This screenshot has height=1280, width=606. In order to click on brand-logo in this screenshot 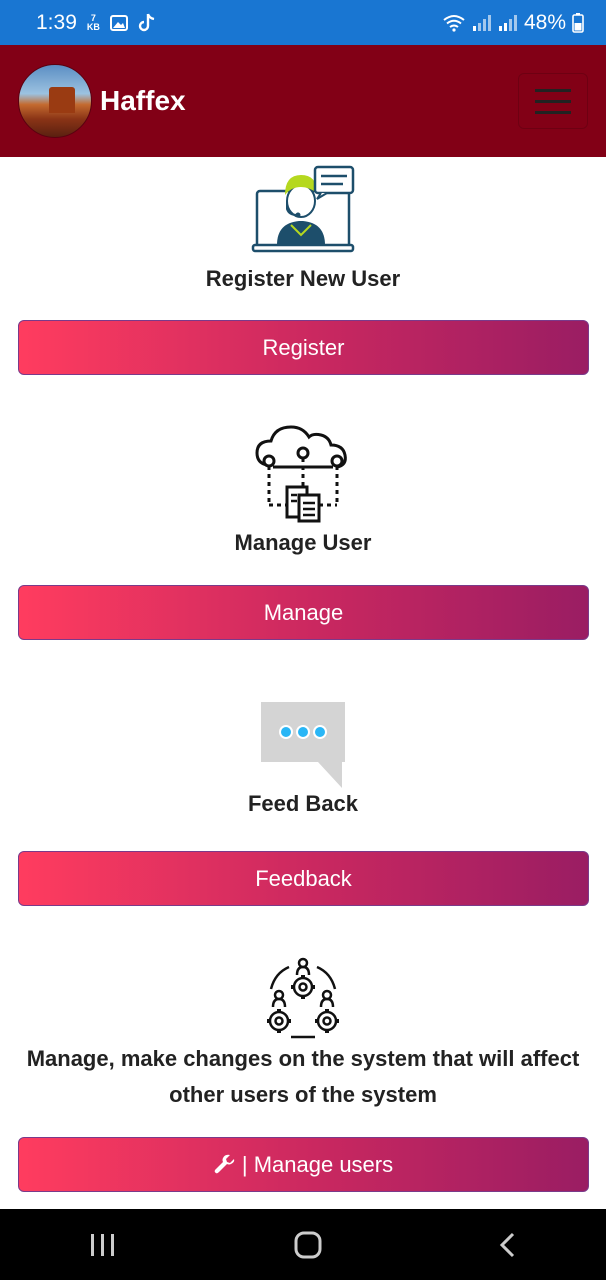, I will do `click(55, 101)`.